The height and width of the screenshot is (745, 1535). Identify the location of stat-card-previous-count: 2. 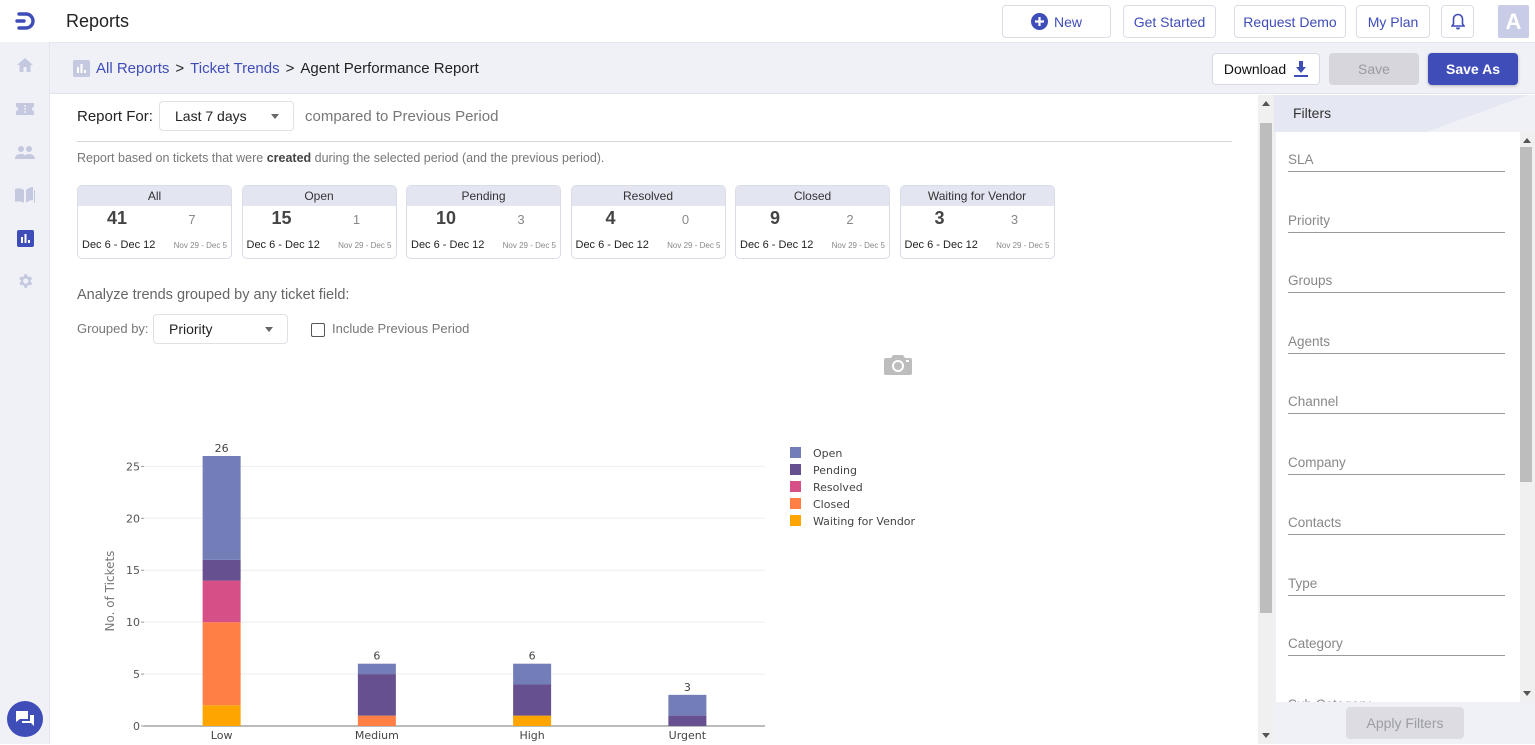
(850, 219).